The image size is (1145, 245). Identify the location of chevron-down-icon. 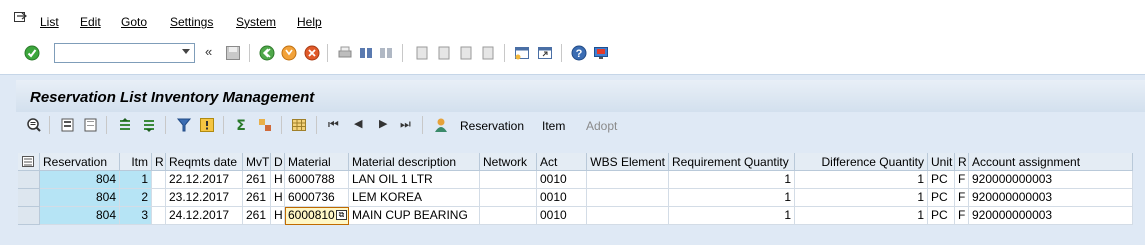
(186, 51).